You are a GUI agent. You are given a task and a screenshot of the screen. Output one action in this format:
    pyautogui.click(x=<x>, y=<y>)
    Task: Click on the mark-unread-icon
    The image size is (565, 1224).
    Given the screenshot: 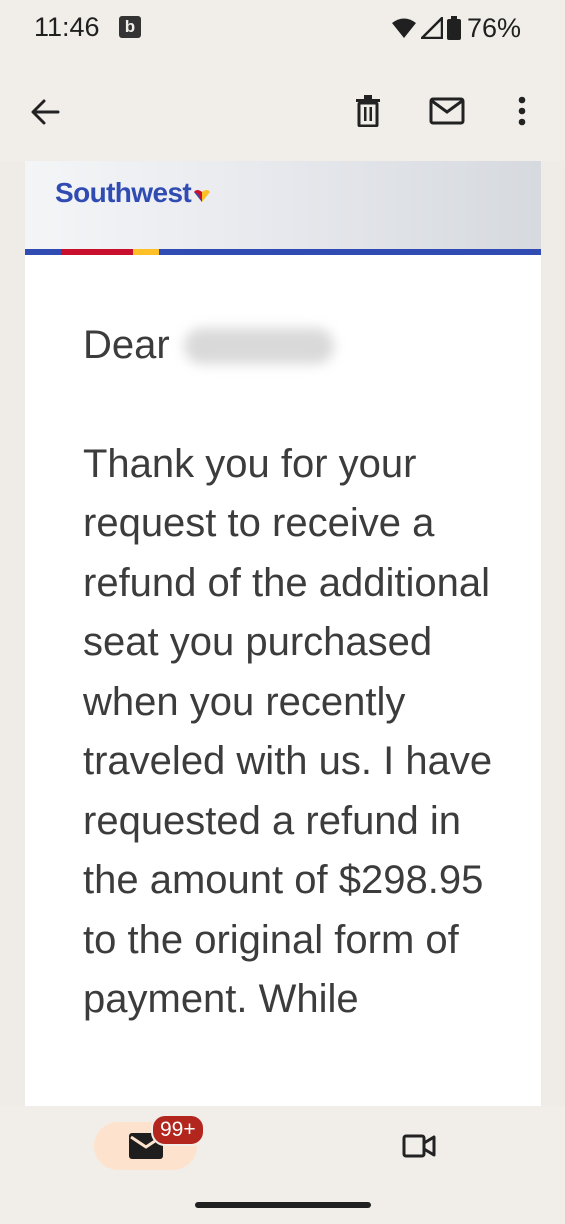 What is the action you would take?
    pyautogui.click(x=447, y=111)
    